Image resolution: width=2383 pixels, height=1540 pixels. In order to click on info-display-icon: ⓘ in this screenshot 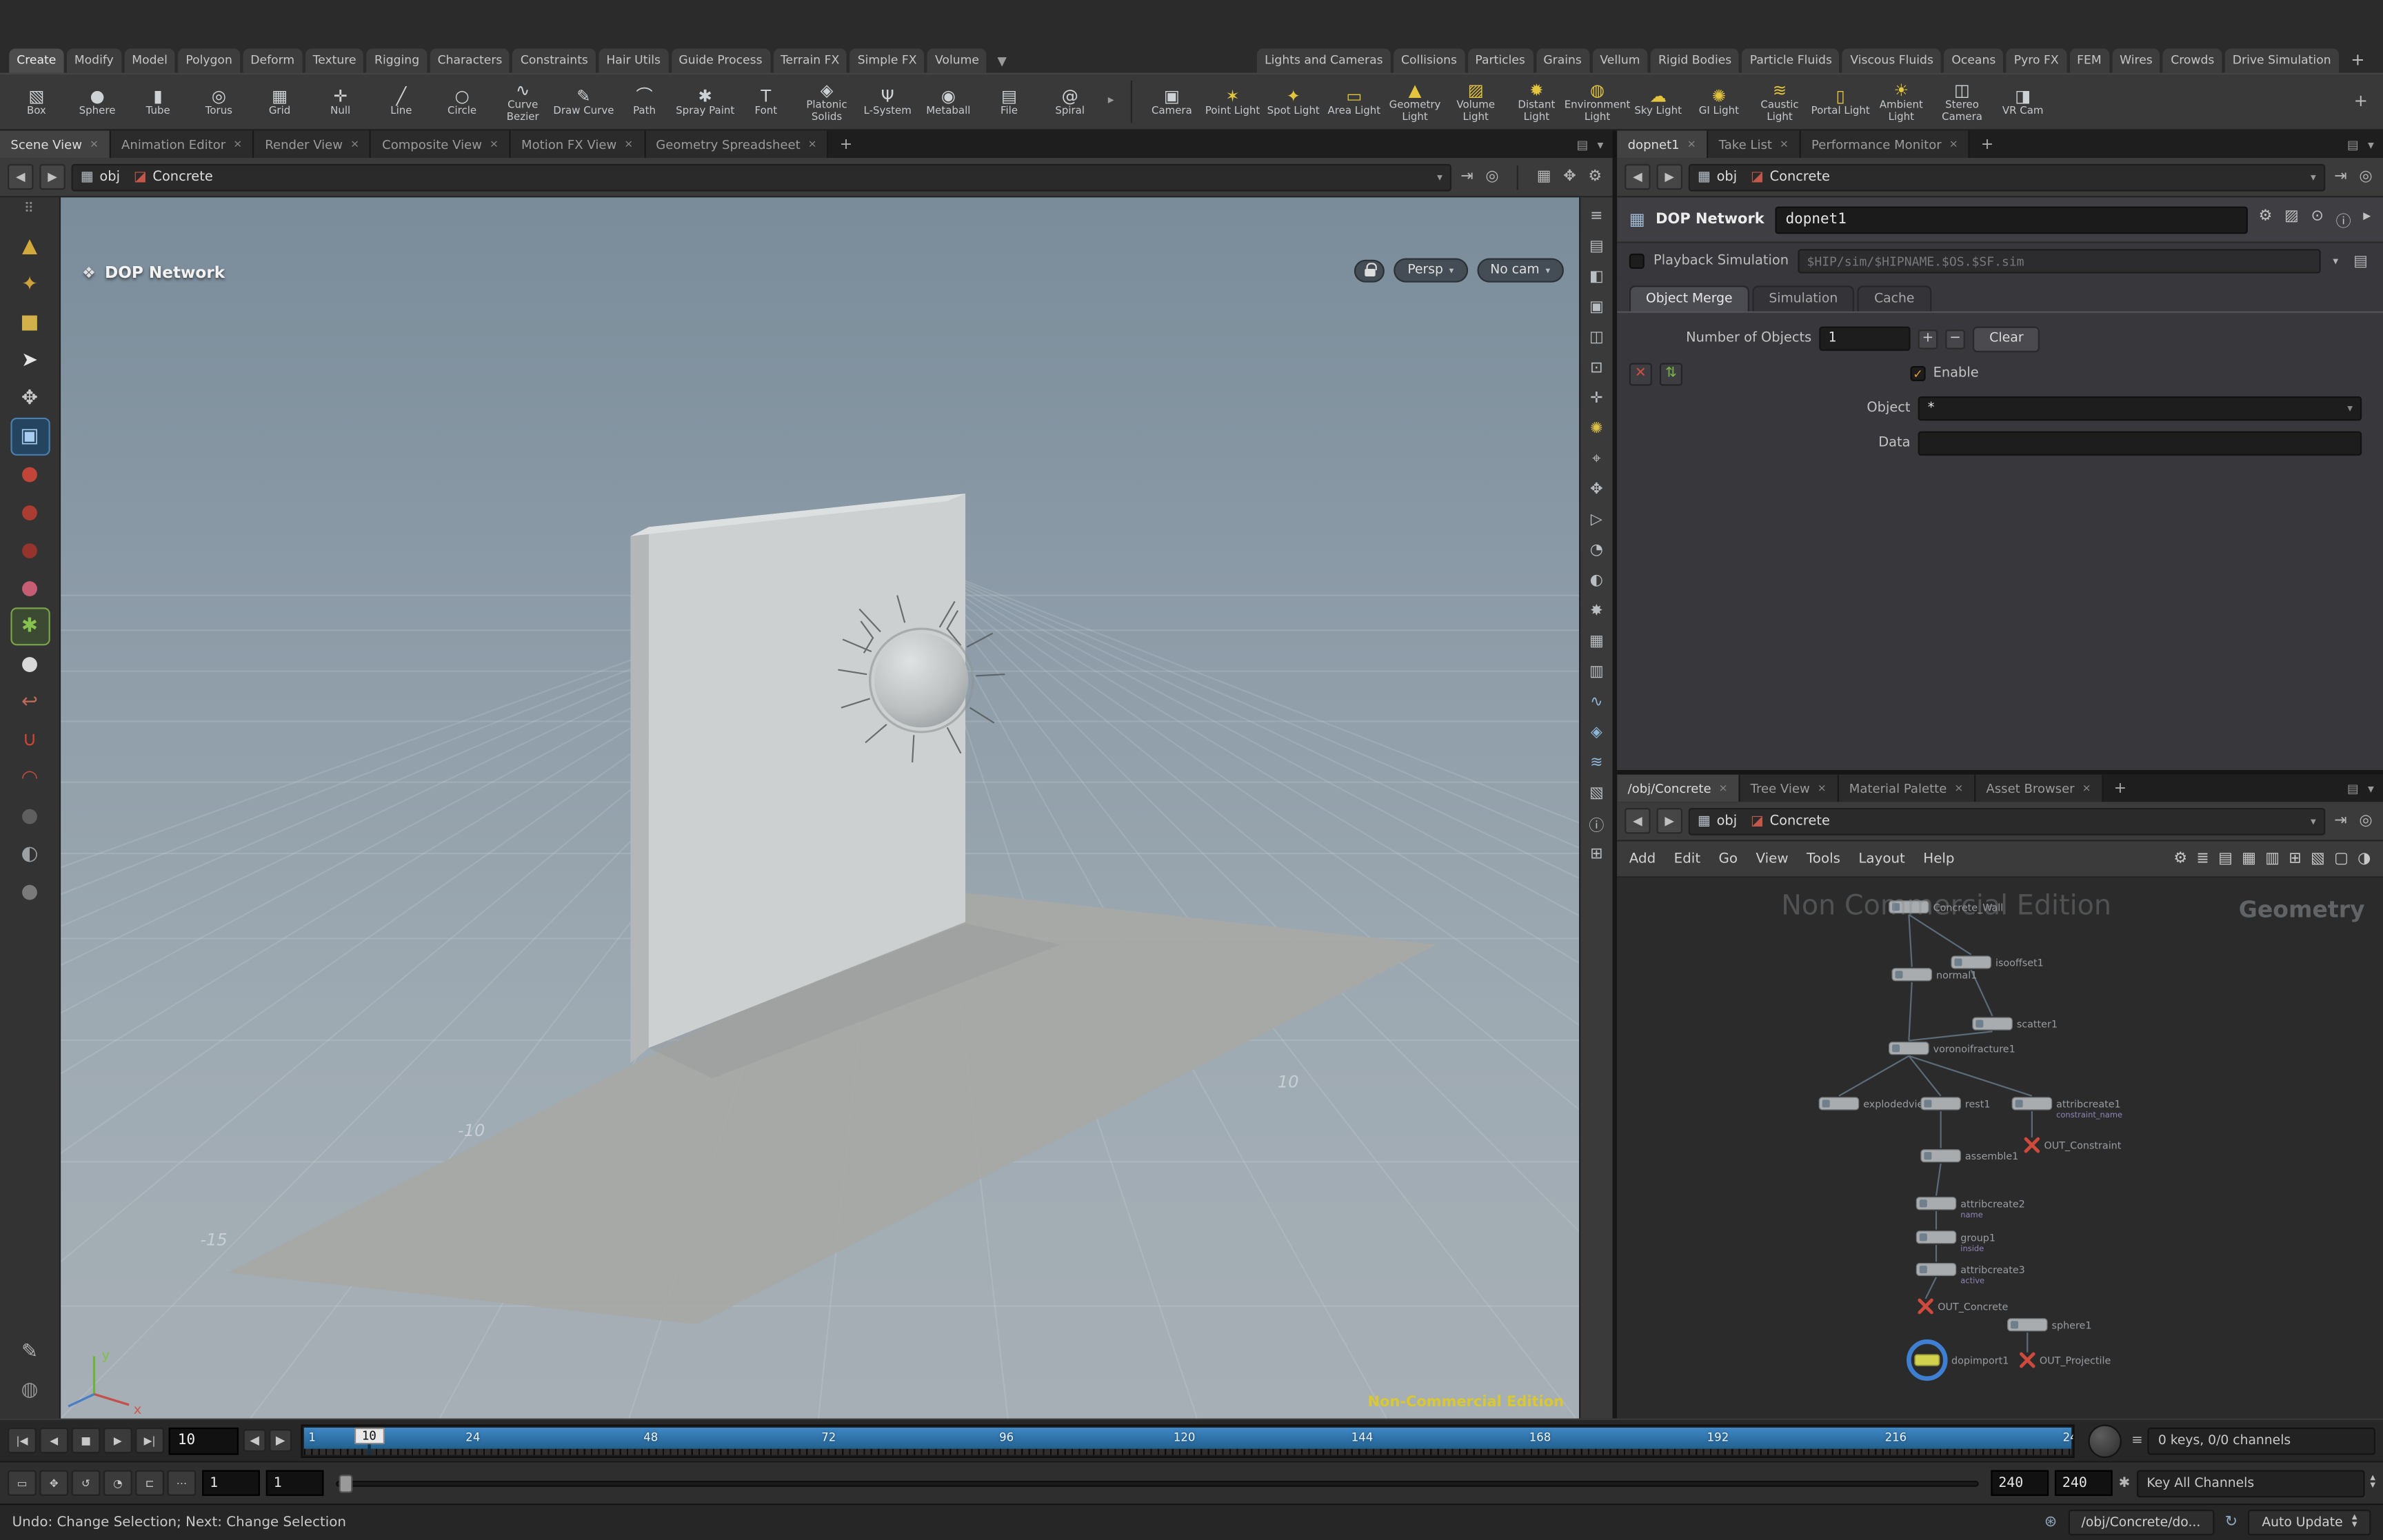, I will do `click(1596, 824)`.